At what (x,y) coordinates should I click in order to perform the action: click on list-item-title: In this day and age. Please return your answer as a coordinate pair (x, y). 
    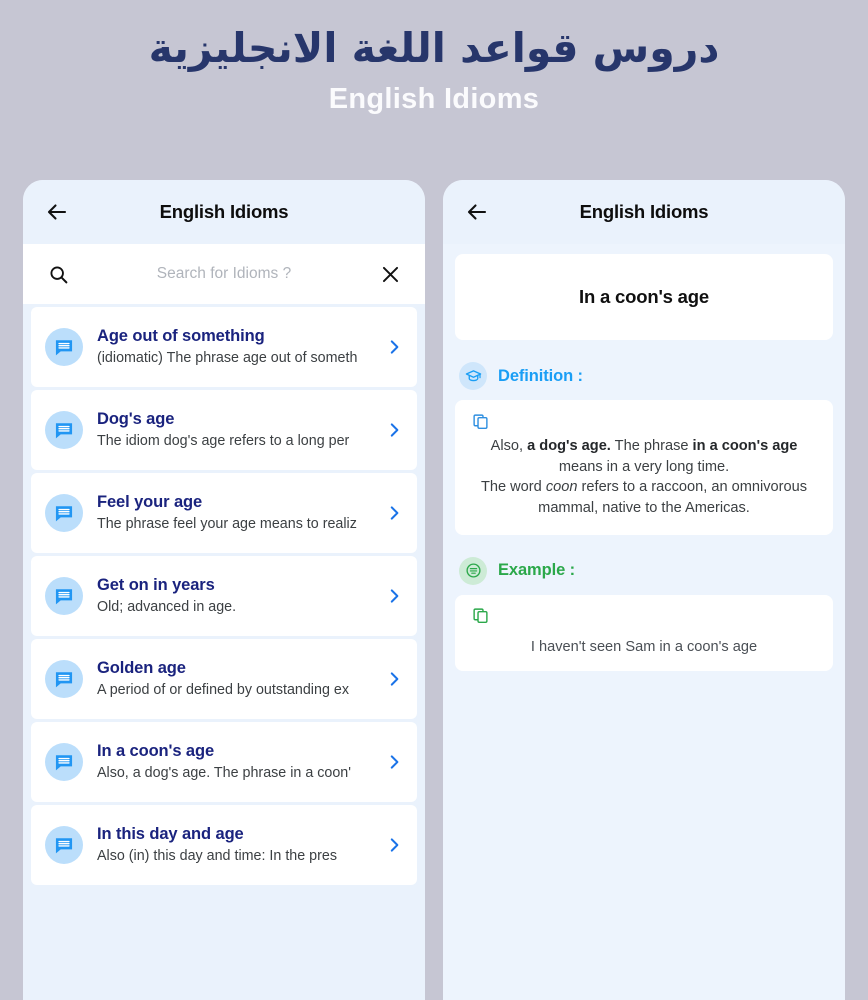
    Looking at the image, I should click on (170, 834).